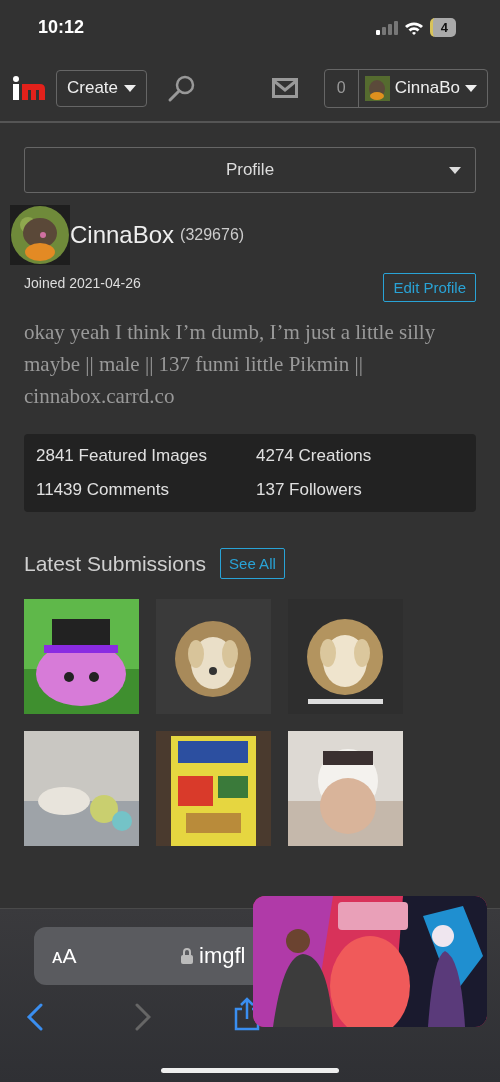  What do you see at coordinates (29, 88) in the screenshot?
I see `logo-icon` at bounding box center [29, 88].